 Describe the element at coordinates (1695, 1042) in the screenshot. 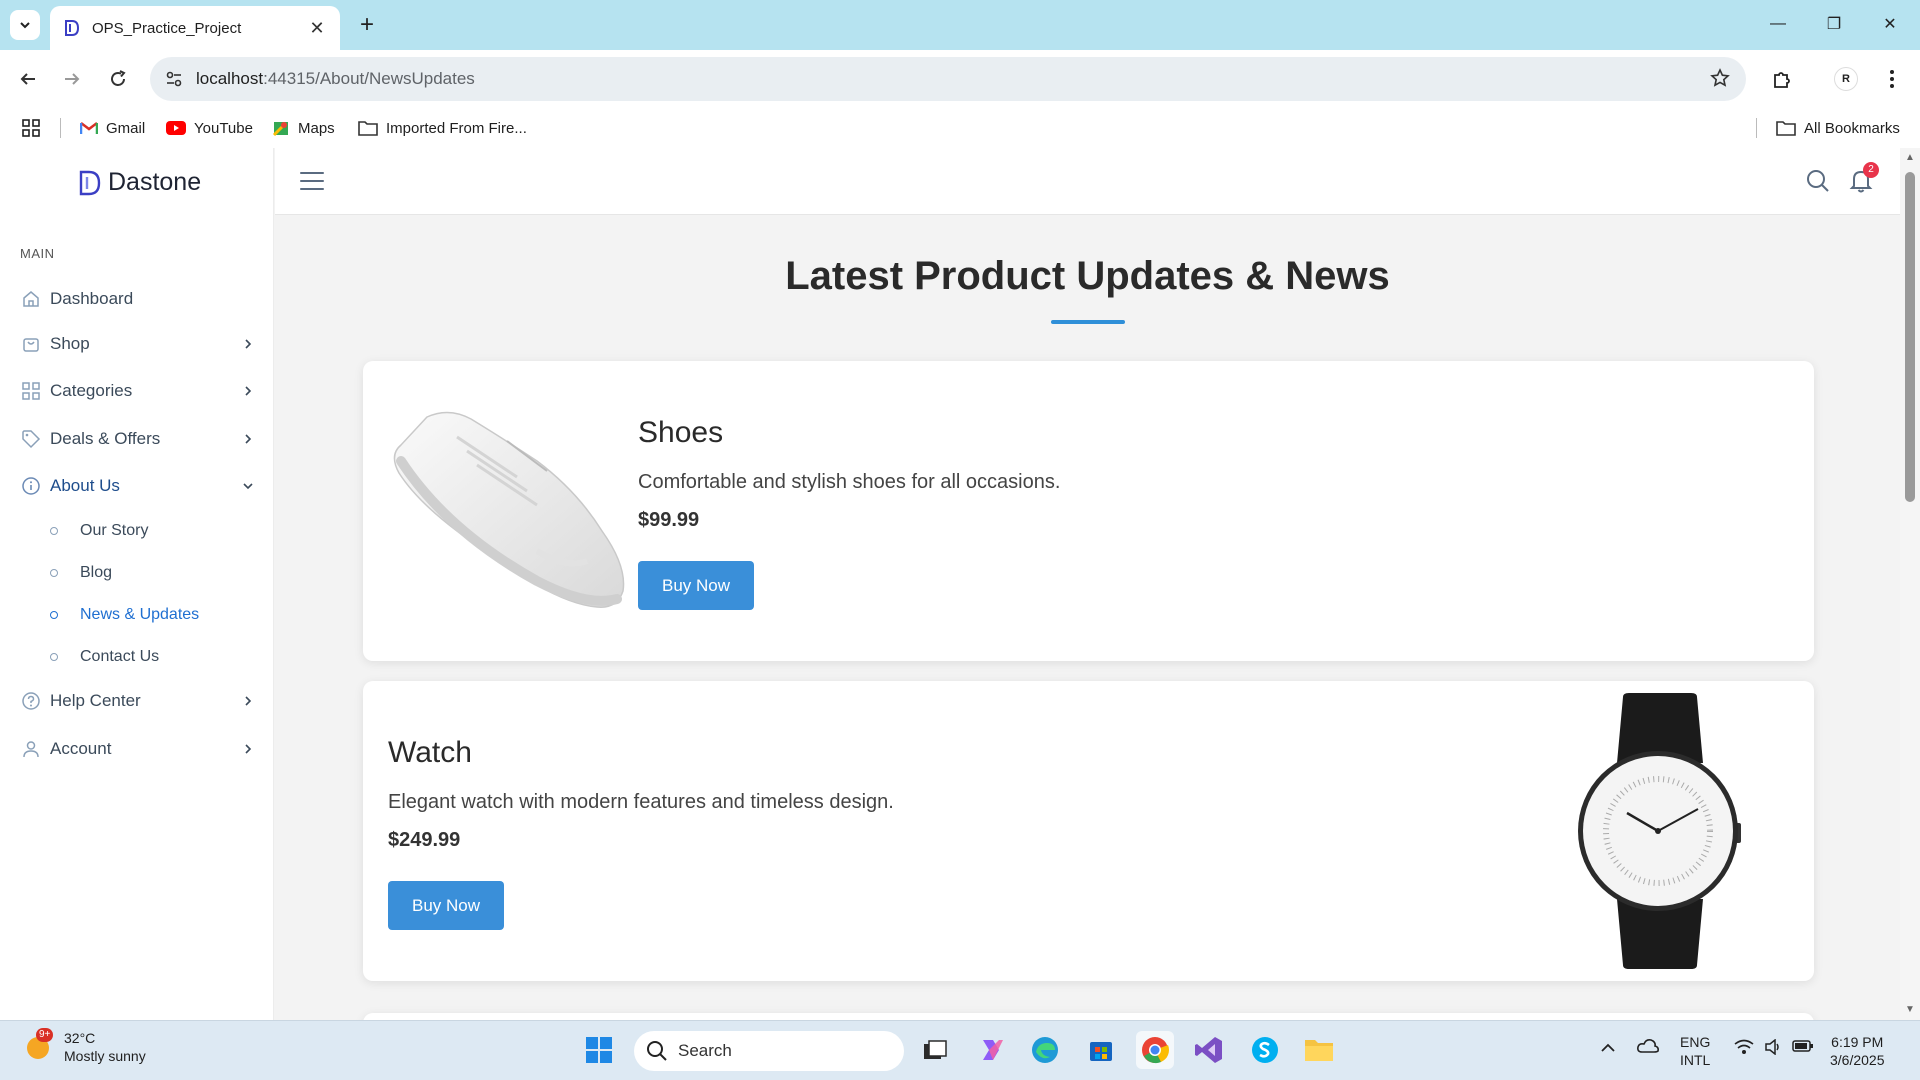

I see `language-top: ENG` at that location.